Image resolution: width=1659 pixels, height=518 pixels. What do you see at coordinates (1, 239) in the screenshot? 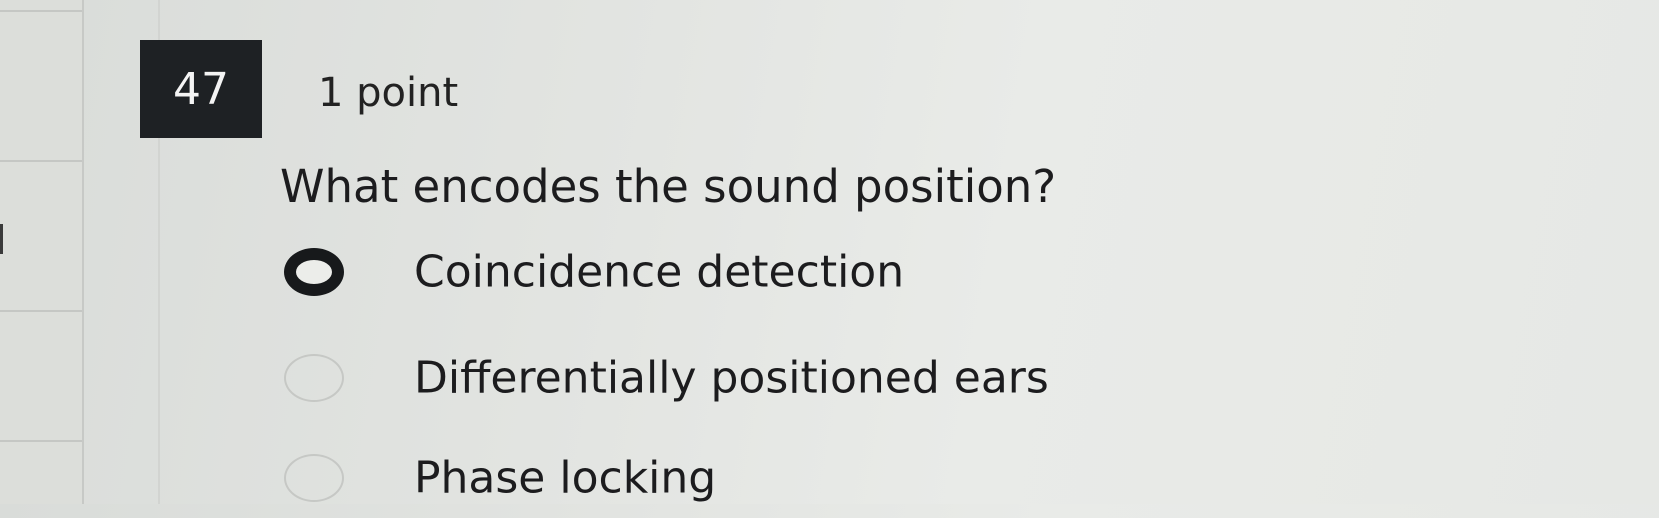
I see `sidebar-edge-marker` at bounding box center [1, 239].